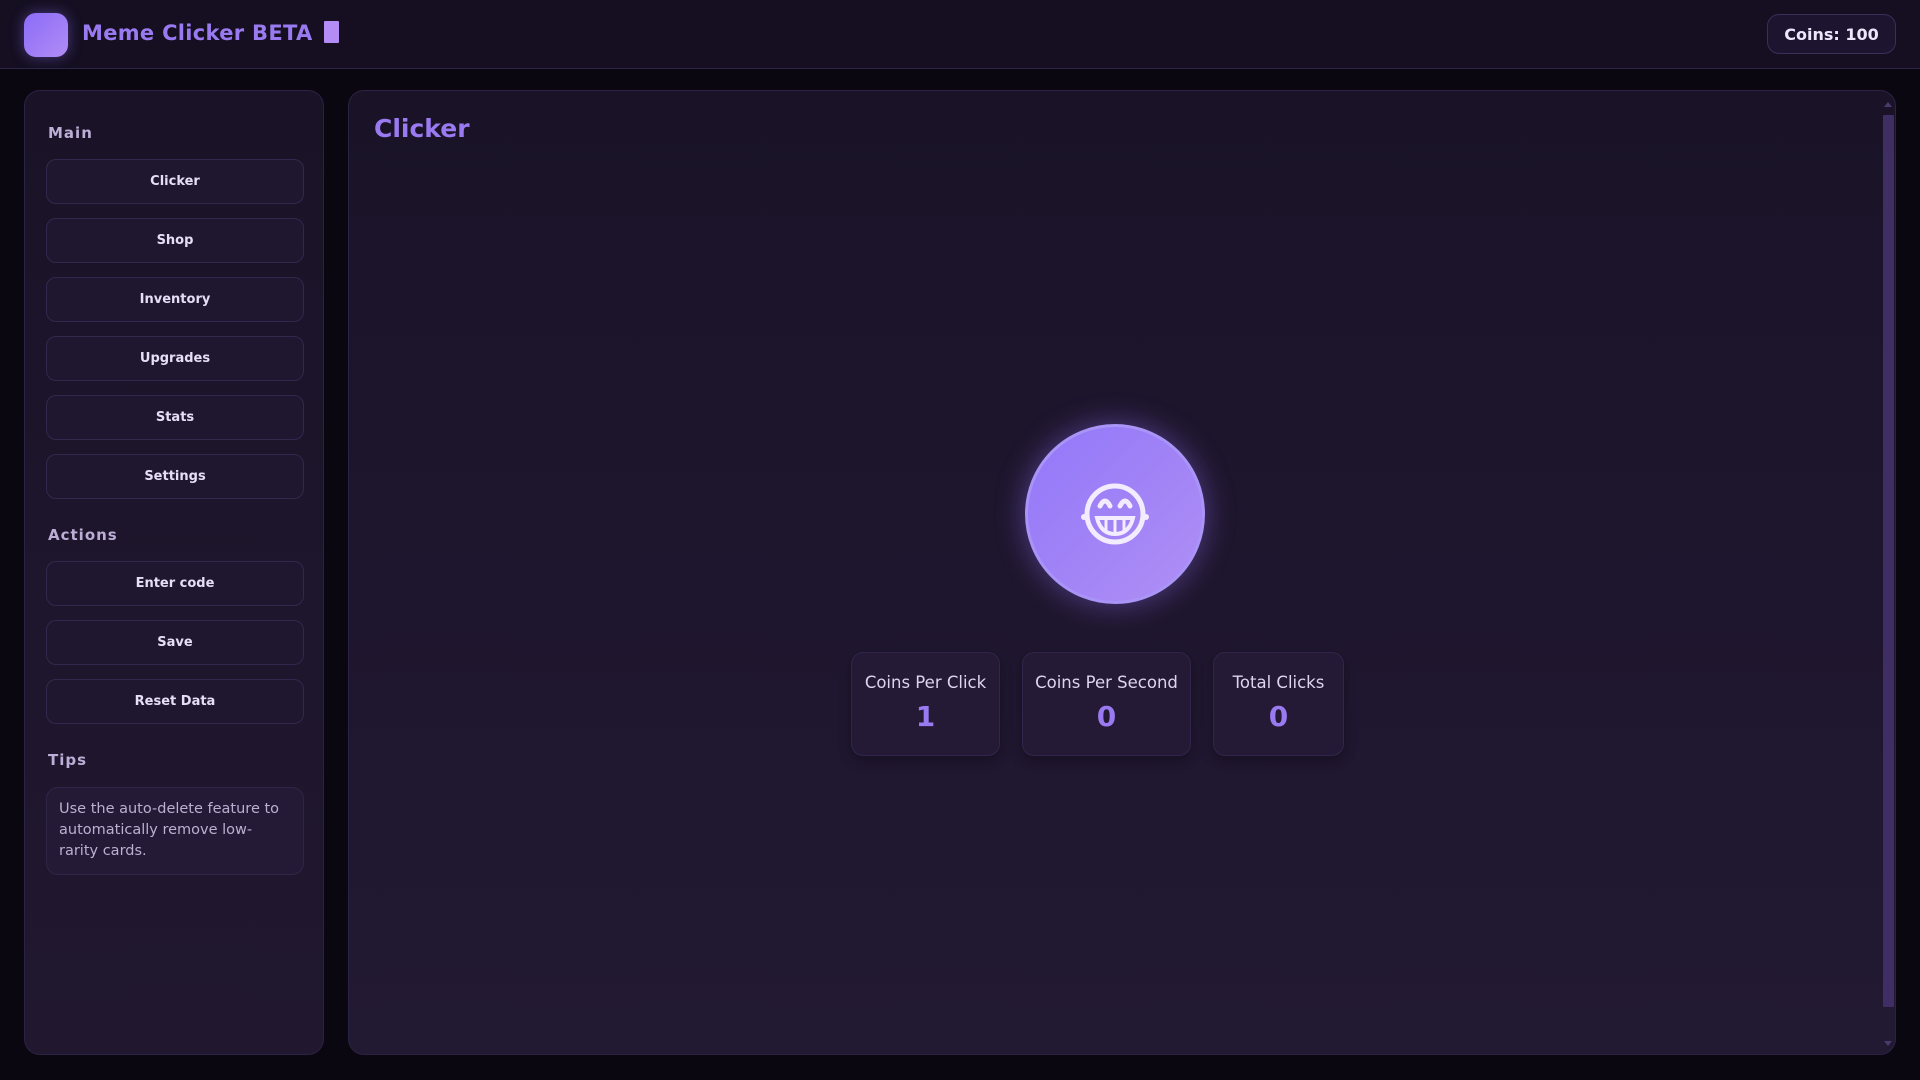 Image resolution: width=1920 pixels, height=1080 pixels. What do you see at coordinates (1888, 1043) in the screenshot?
I see `scroll-down-arrow-icon` at bounding box center [1888, 1043].